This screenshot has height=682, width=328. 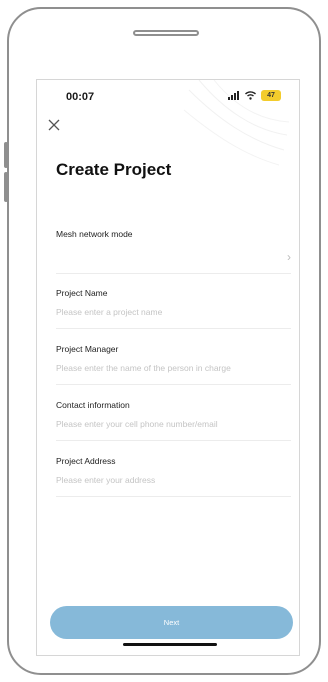 I want to click on home-indicator, so click(x=170, y=644).